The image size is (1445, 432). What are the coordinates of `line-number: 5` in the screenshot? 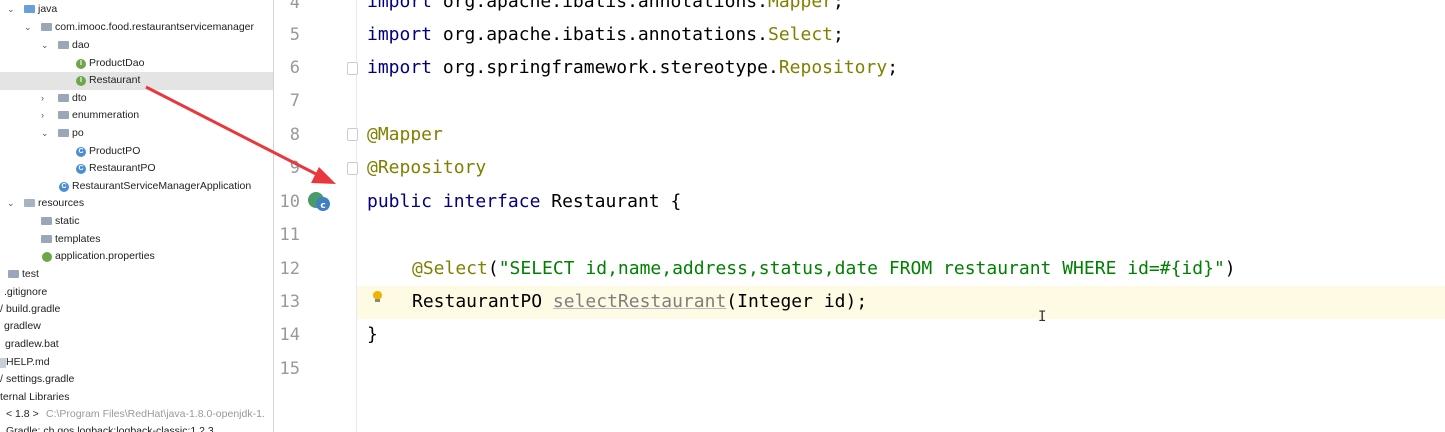 It's located at (294, 35).